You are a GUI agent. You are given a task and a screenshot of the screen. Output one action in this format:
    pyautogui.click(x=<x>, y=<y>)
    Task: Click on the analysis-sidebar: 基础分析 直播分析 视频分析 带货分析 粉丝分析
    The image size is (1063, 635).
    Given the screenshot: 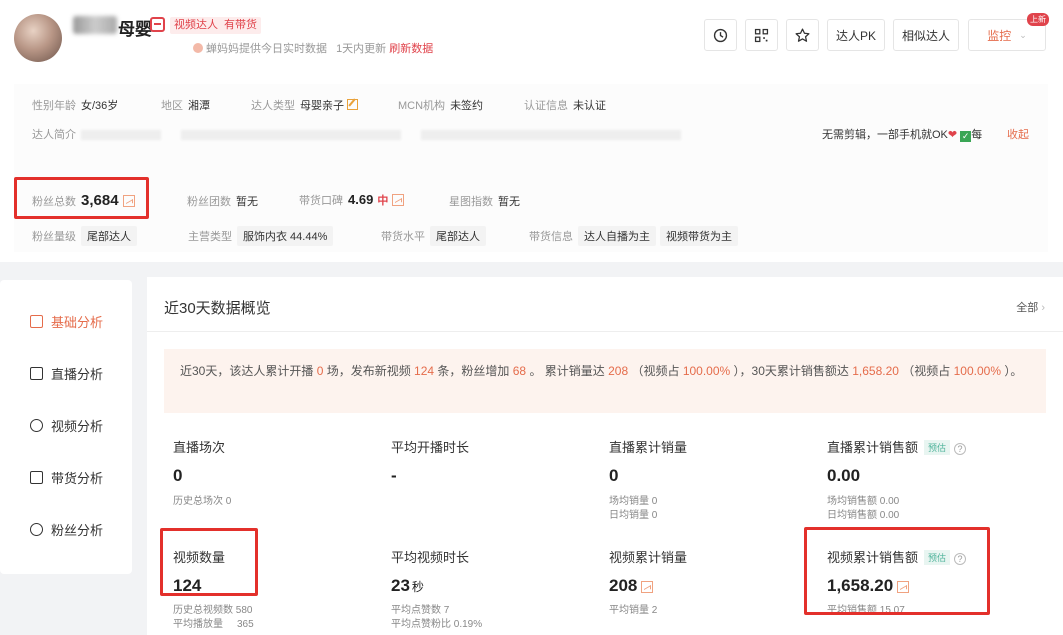 What is the action you would take?
    pyautogui.click(x=66, y=427)
    